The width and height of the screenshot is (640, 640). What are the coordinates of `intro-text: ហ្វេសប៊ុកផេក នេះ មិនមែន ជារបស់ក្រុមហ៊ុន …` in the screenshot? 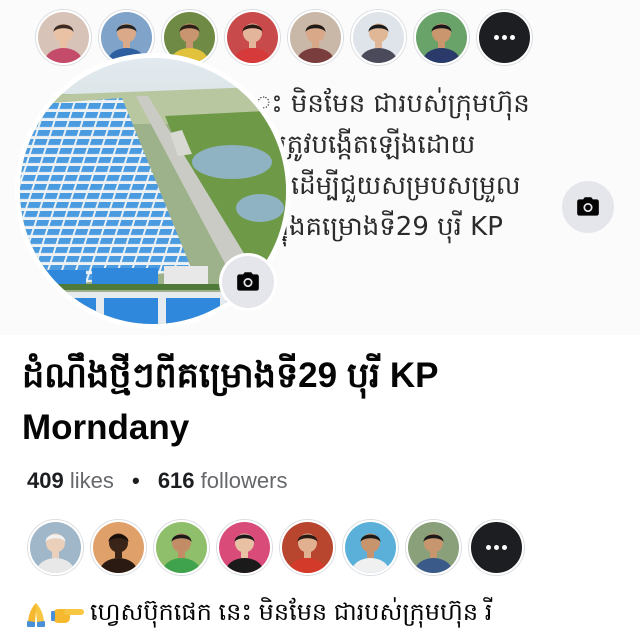 It's located at (291, 612).